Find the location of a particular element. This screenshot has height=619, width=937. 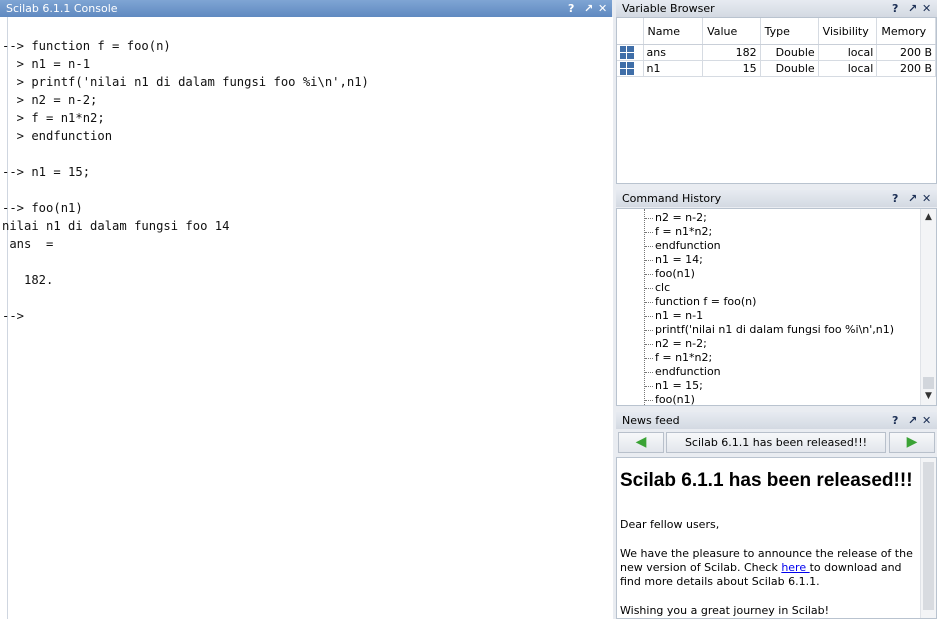

console-line: > endfunction is located at coordinates (57, 136).